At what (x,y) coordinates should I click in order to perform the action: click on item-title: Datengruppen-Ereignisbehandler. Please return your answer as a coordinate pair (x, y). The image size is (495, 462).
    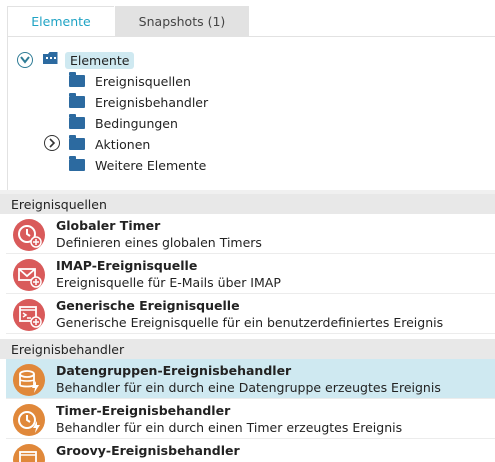
    Looking at the image, I should click on (174, 370).